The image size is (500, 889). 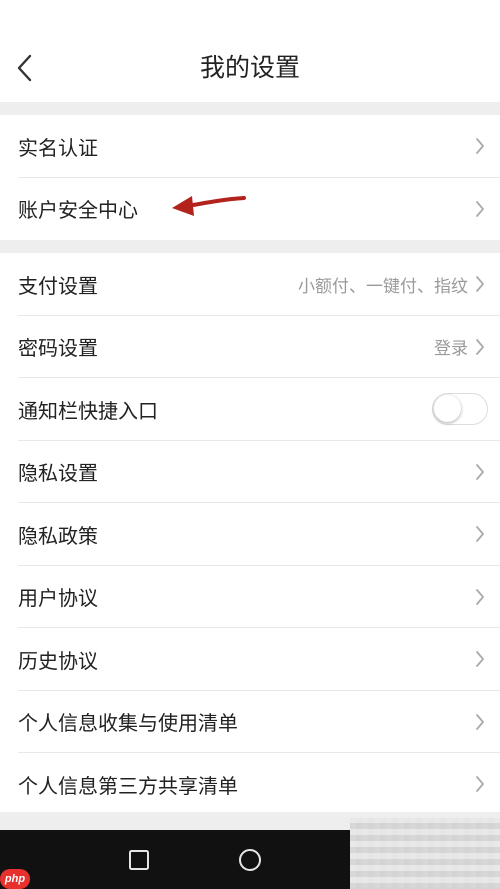 I want to click on notification-shortcut-toggle, so click(x=460, y=409).